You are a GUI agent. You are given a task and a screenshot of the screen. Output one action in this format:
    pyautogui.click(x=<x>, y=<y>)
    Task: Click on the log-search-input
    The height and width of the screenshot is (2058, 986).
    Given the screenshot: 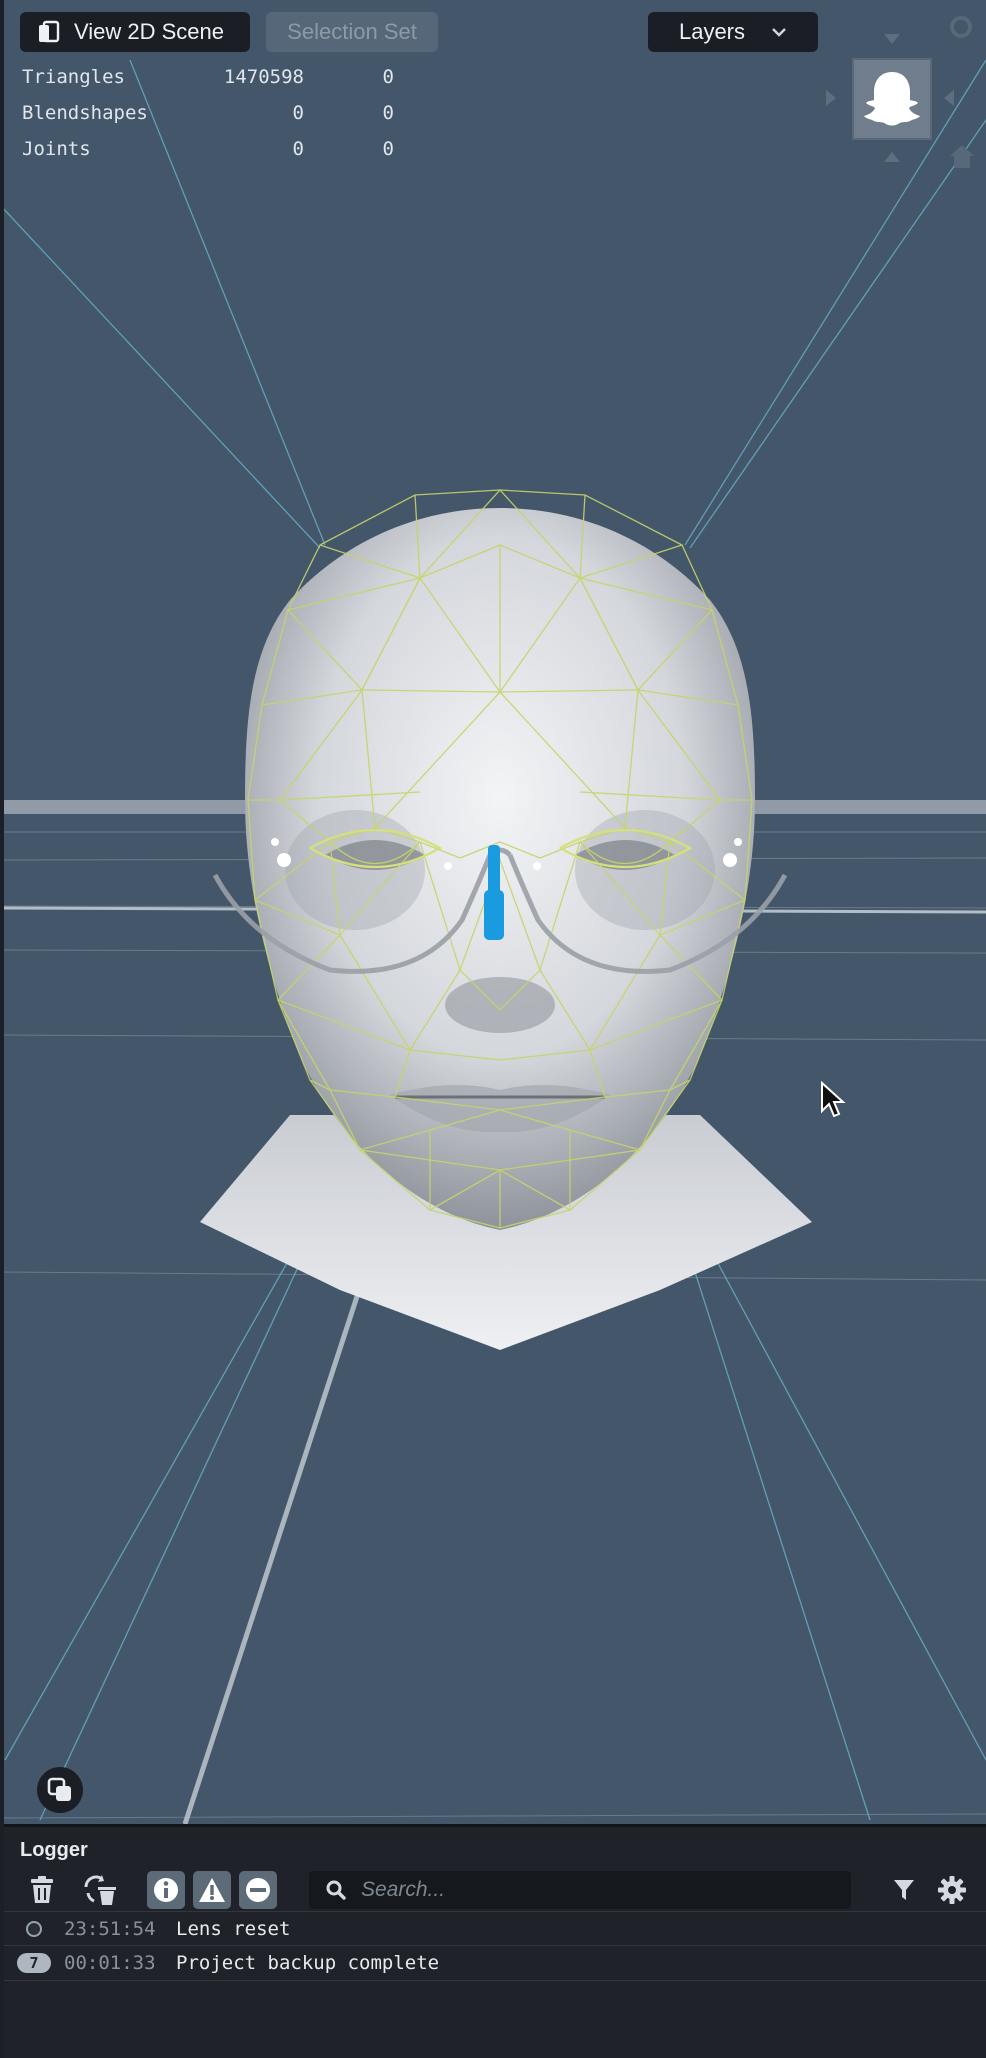 What is the action you would take?
    pyautogui.click(x=601, y=1890)
    